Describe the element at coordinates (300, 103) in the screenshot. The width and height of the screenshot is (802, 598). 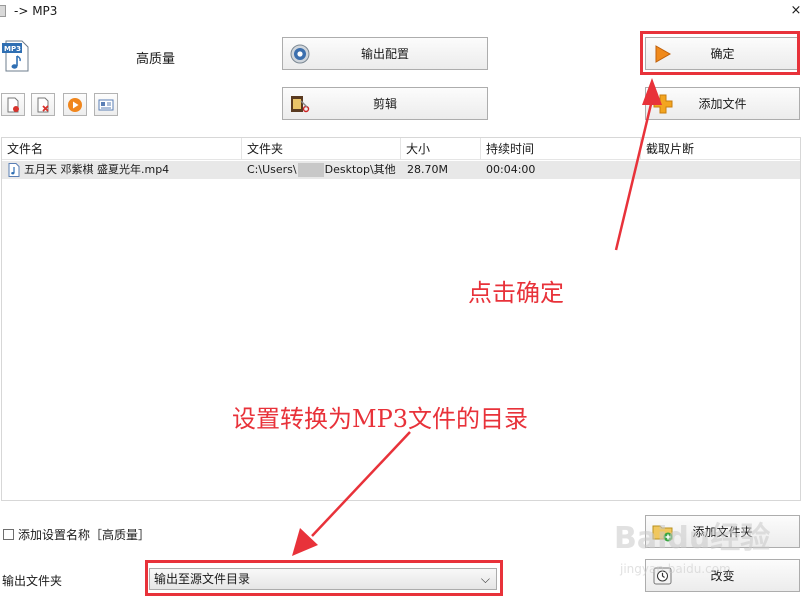
I see `film-scissors-icon` at that location.